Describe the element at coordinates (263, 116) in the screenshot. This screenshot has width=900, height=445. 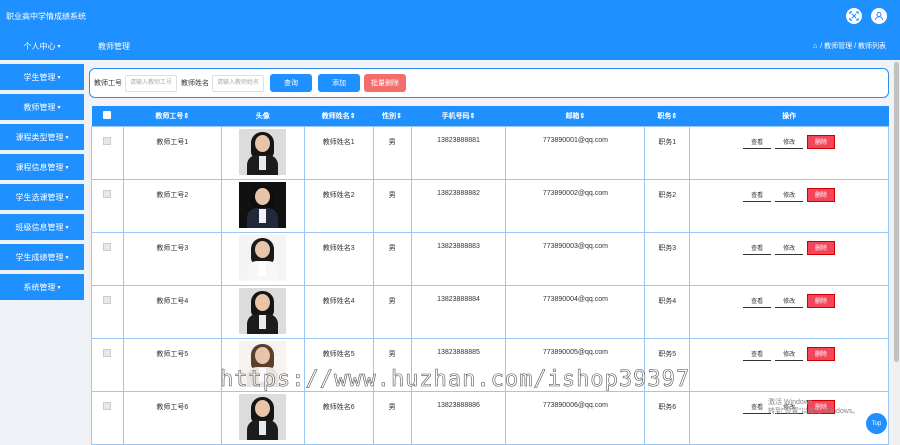
I see `col-avatar: 头像` at that location.